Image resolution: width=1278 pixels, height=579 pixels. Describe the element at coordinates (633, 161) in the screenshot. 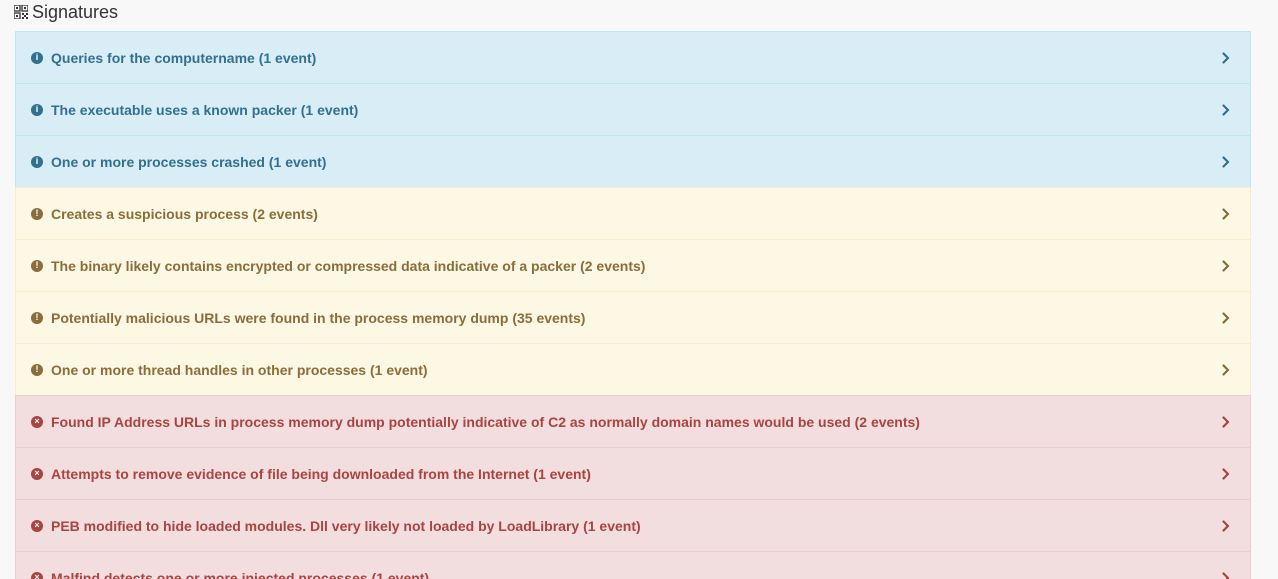

I see `signature-row: i One or more processes crashed (1 event)` at that location.